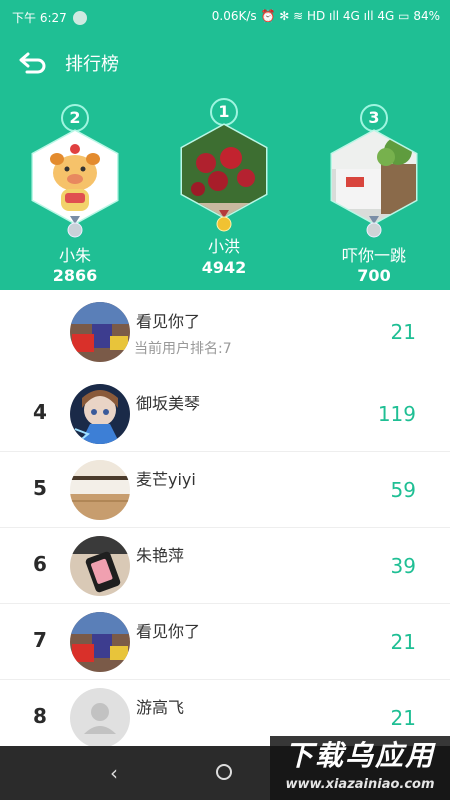  I want to click on rank-badge: 3, so click(374, 118).